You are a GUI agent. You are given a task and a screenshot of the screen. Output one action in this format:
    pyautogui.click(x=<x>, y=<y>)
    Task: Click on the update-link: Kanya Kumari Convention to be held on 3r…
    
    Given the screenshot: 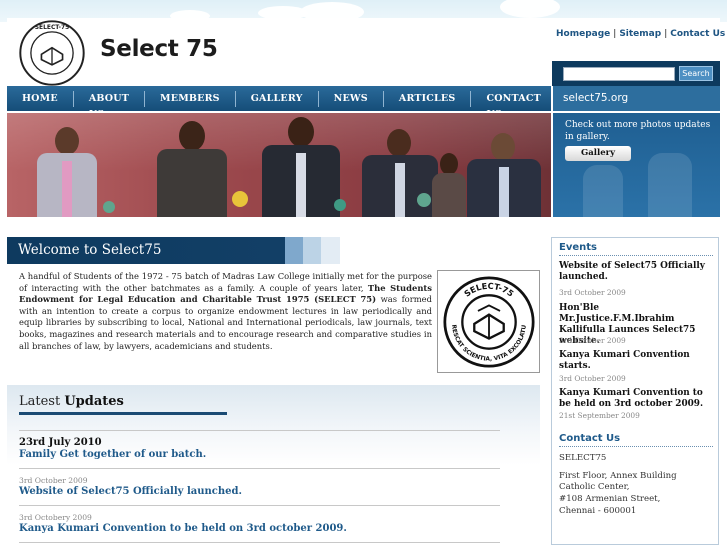 What is the action you would take?
    pyautogui.click(x=183, y=528)
    